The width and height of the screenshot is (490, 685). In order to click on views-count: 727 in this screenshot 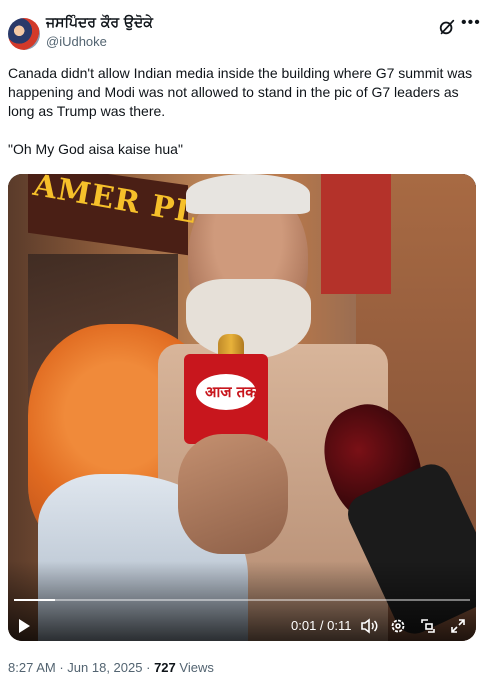, I will do `click(165, 667)`.